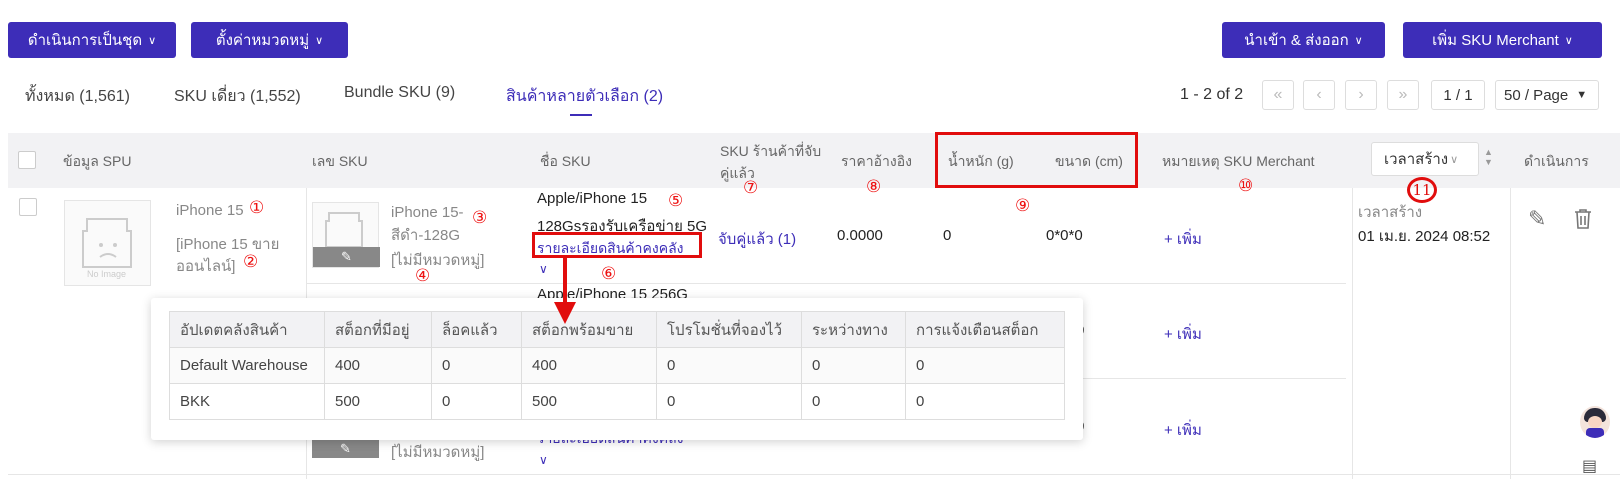 The width and height of the screenshot is (1620, 479). Describe the element at coordinates (399, 93) in the screenshot. I see `tab-bundle-sku: Bundle SKU (9)` at that location.